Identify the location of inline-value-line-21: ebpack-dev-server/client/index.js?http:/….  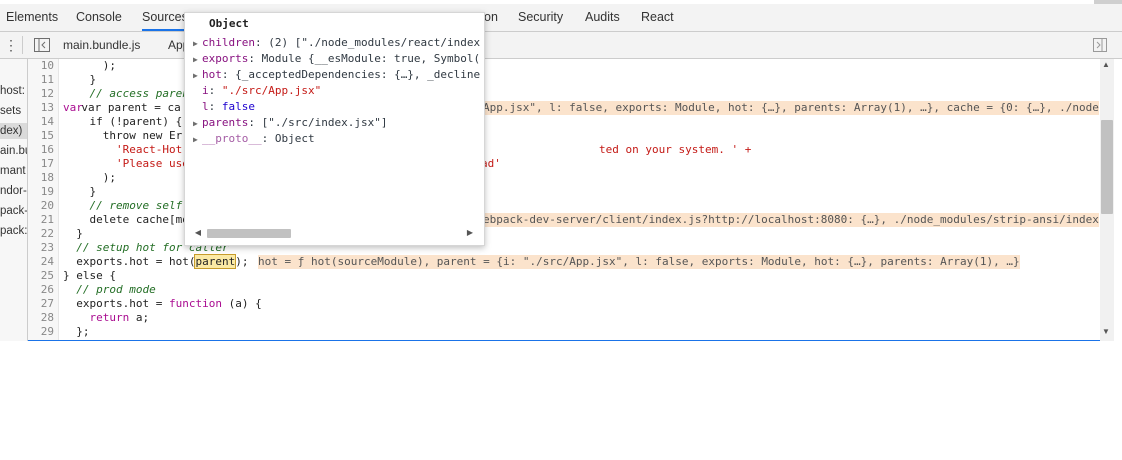
(791, 220).